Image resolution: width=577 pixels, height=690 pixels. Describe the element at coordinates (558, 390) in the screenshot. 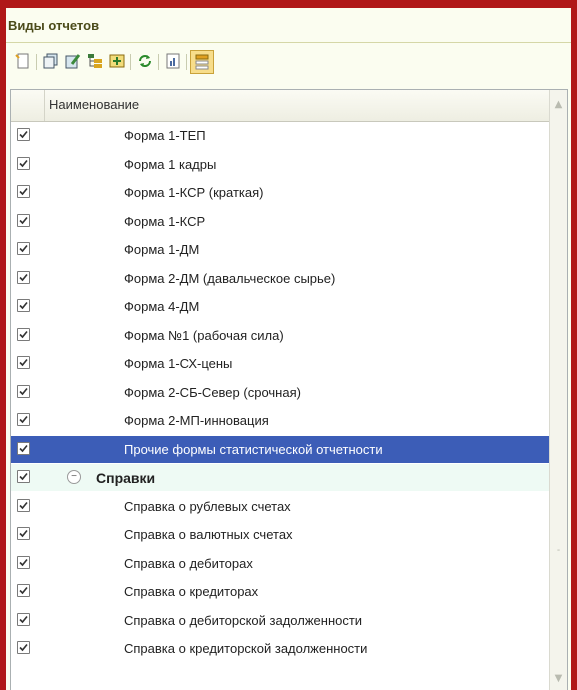

I see `vertical-scrollbar: ▲ ⁃ ▼` at that location.